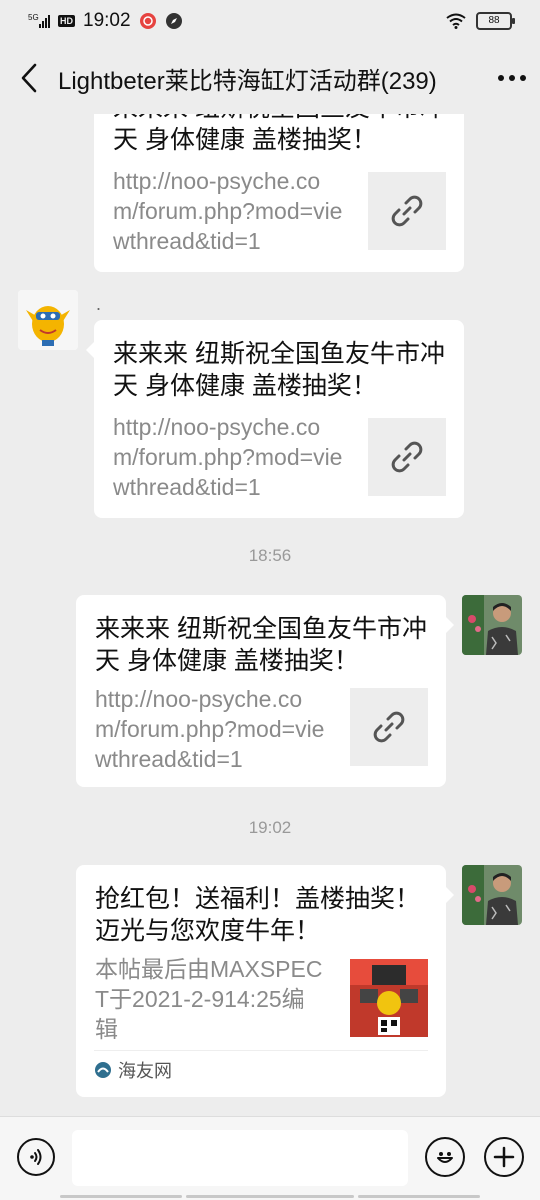 This screenshot has height=1200, width=540. I want to click on sender-name: ., so click(99, 304).